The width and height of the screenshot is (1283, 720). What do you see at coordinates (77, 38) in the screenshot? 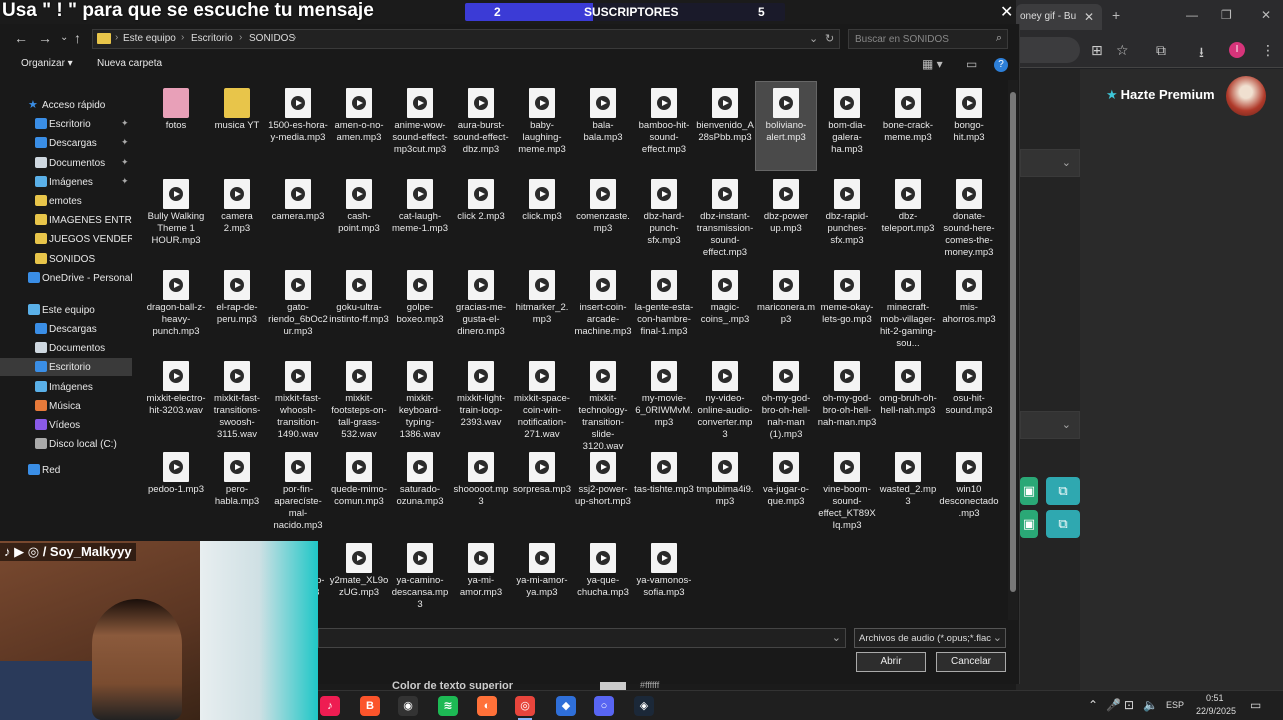
I see `up-arrow-icon: ↑` at bounding box center [77, 38].